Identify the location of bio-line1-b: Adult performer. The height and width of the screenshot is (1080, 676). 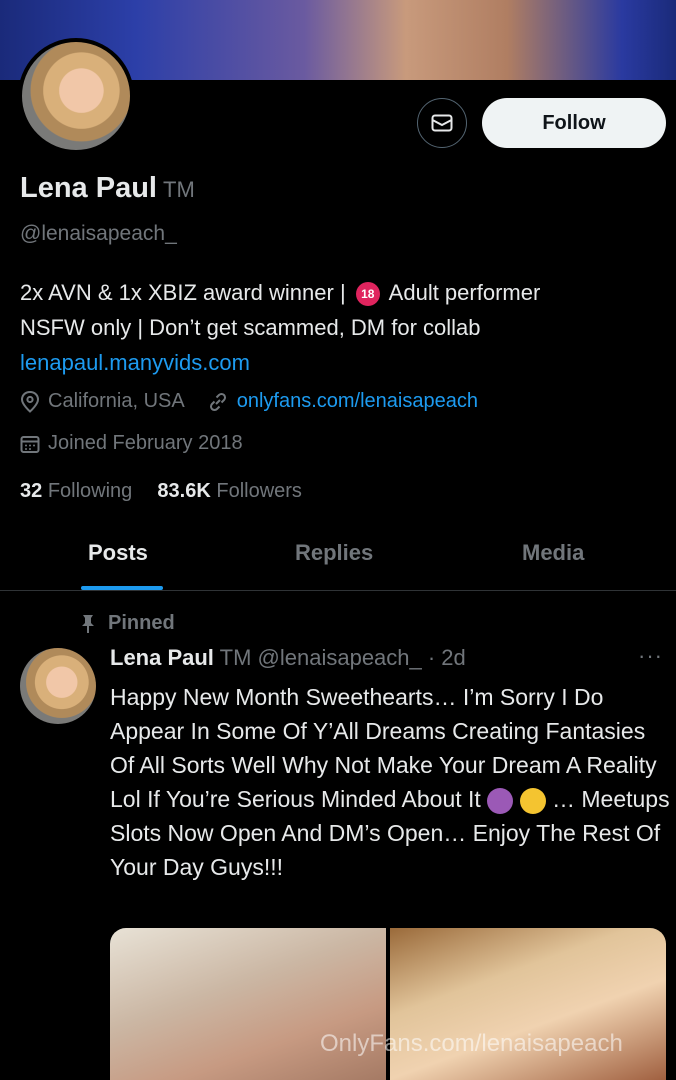
(462, 292).